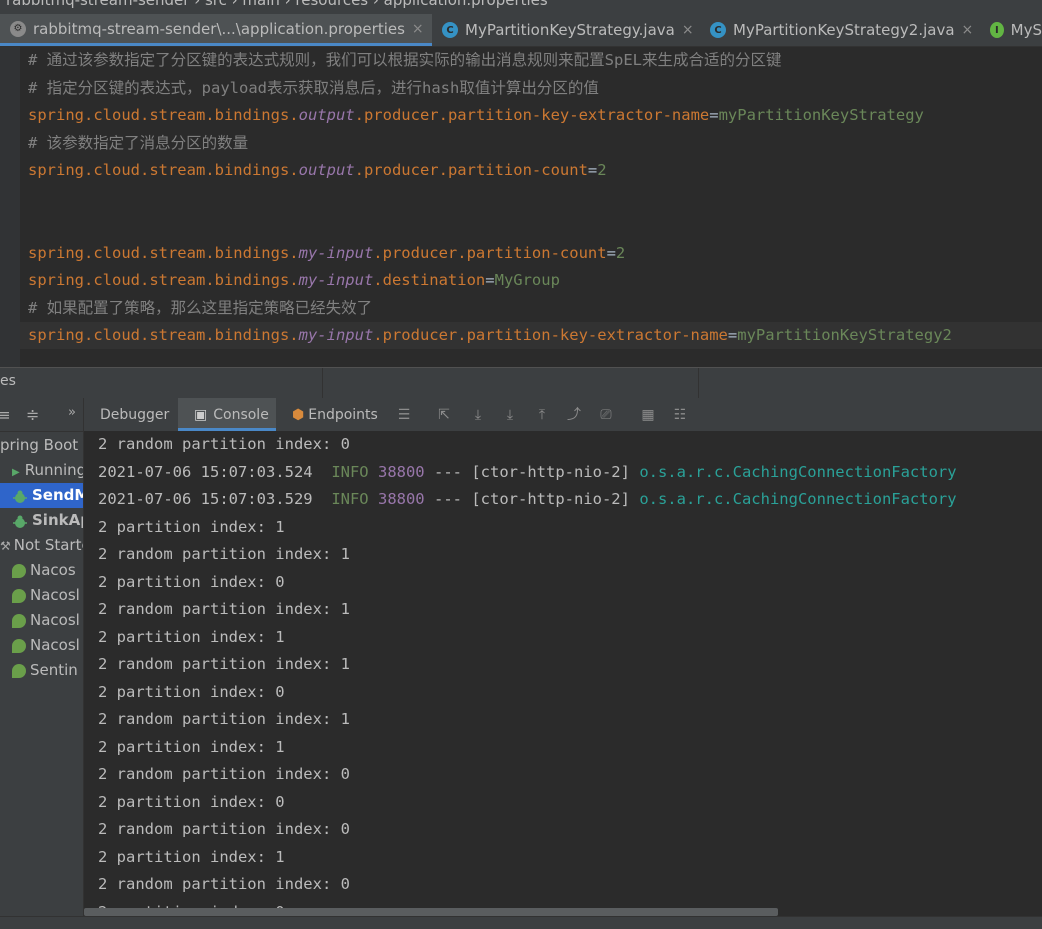  Describe the element at coordinates (200, 307) in the screenshot. I see `comment-text: # 如果配置了策略，那么这里指定策略已经失效了` at that location.